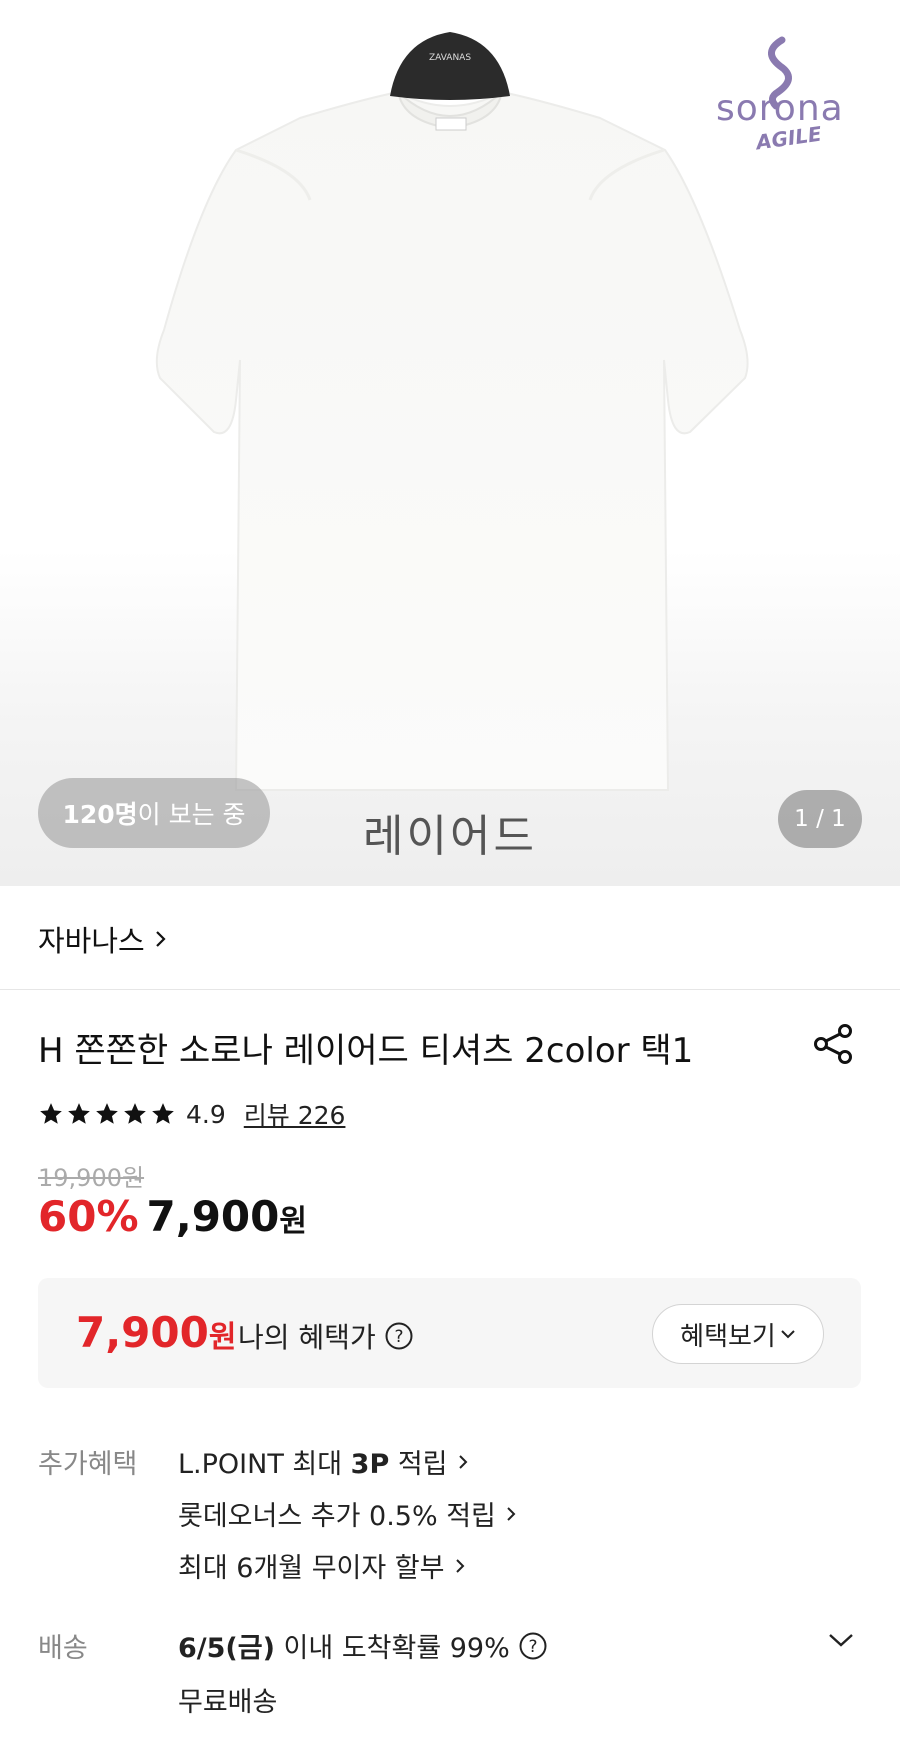  Describe the element at coordinates (91, 1178) in the screenshot. I see `original-price: 19,900원` at that location.